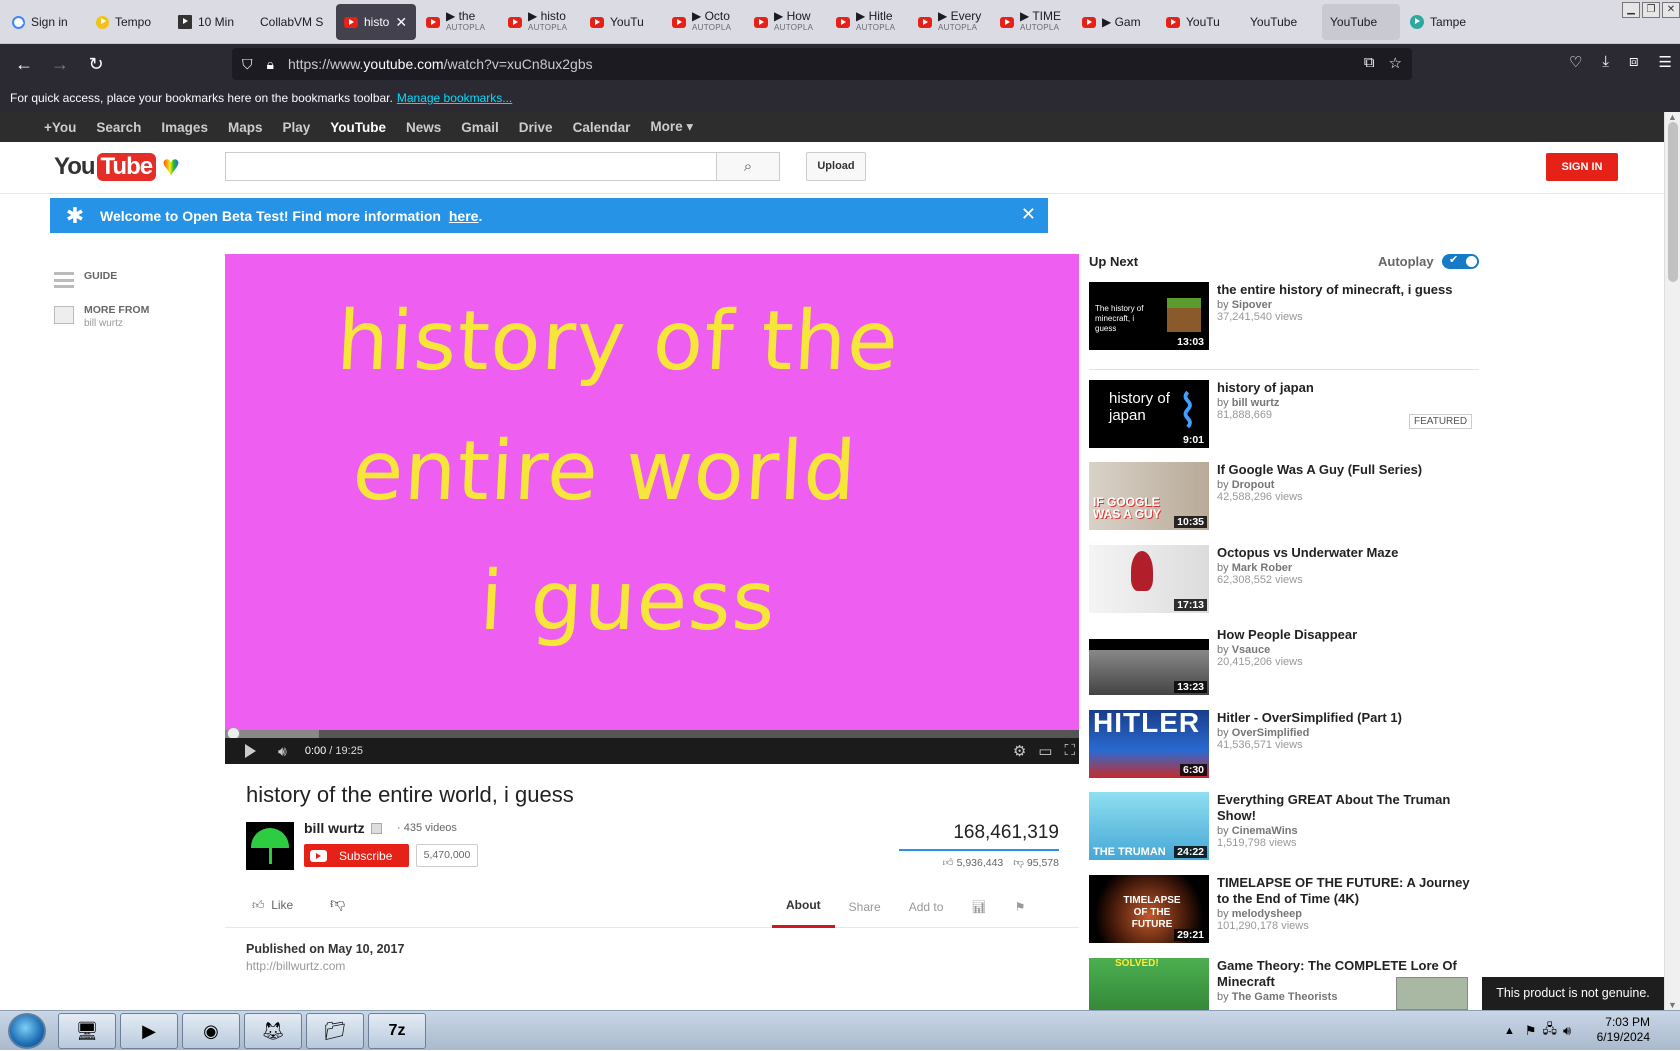  Describe the element at coordinates (1149, 414) in the screenshot. I see `video-thumbnail: ⌇ history of japan 9:01` at that location.